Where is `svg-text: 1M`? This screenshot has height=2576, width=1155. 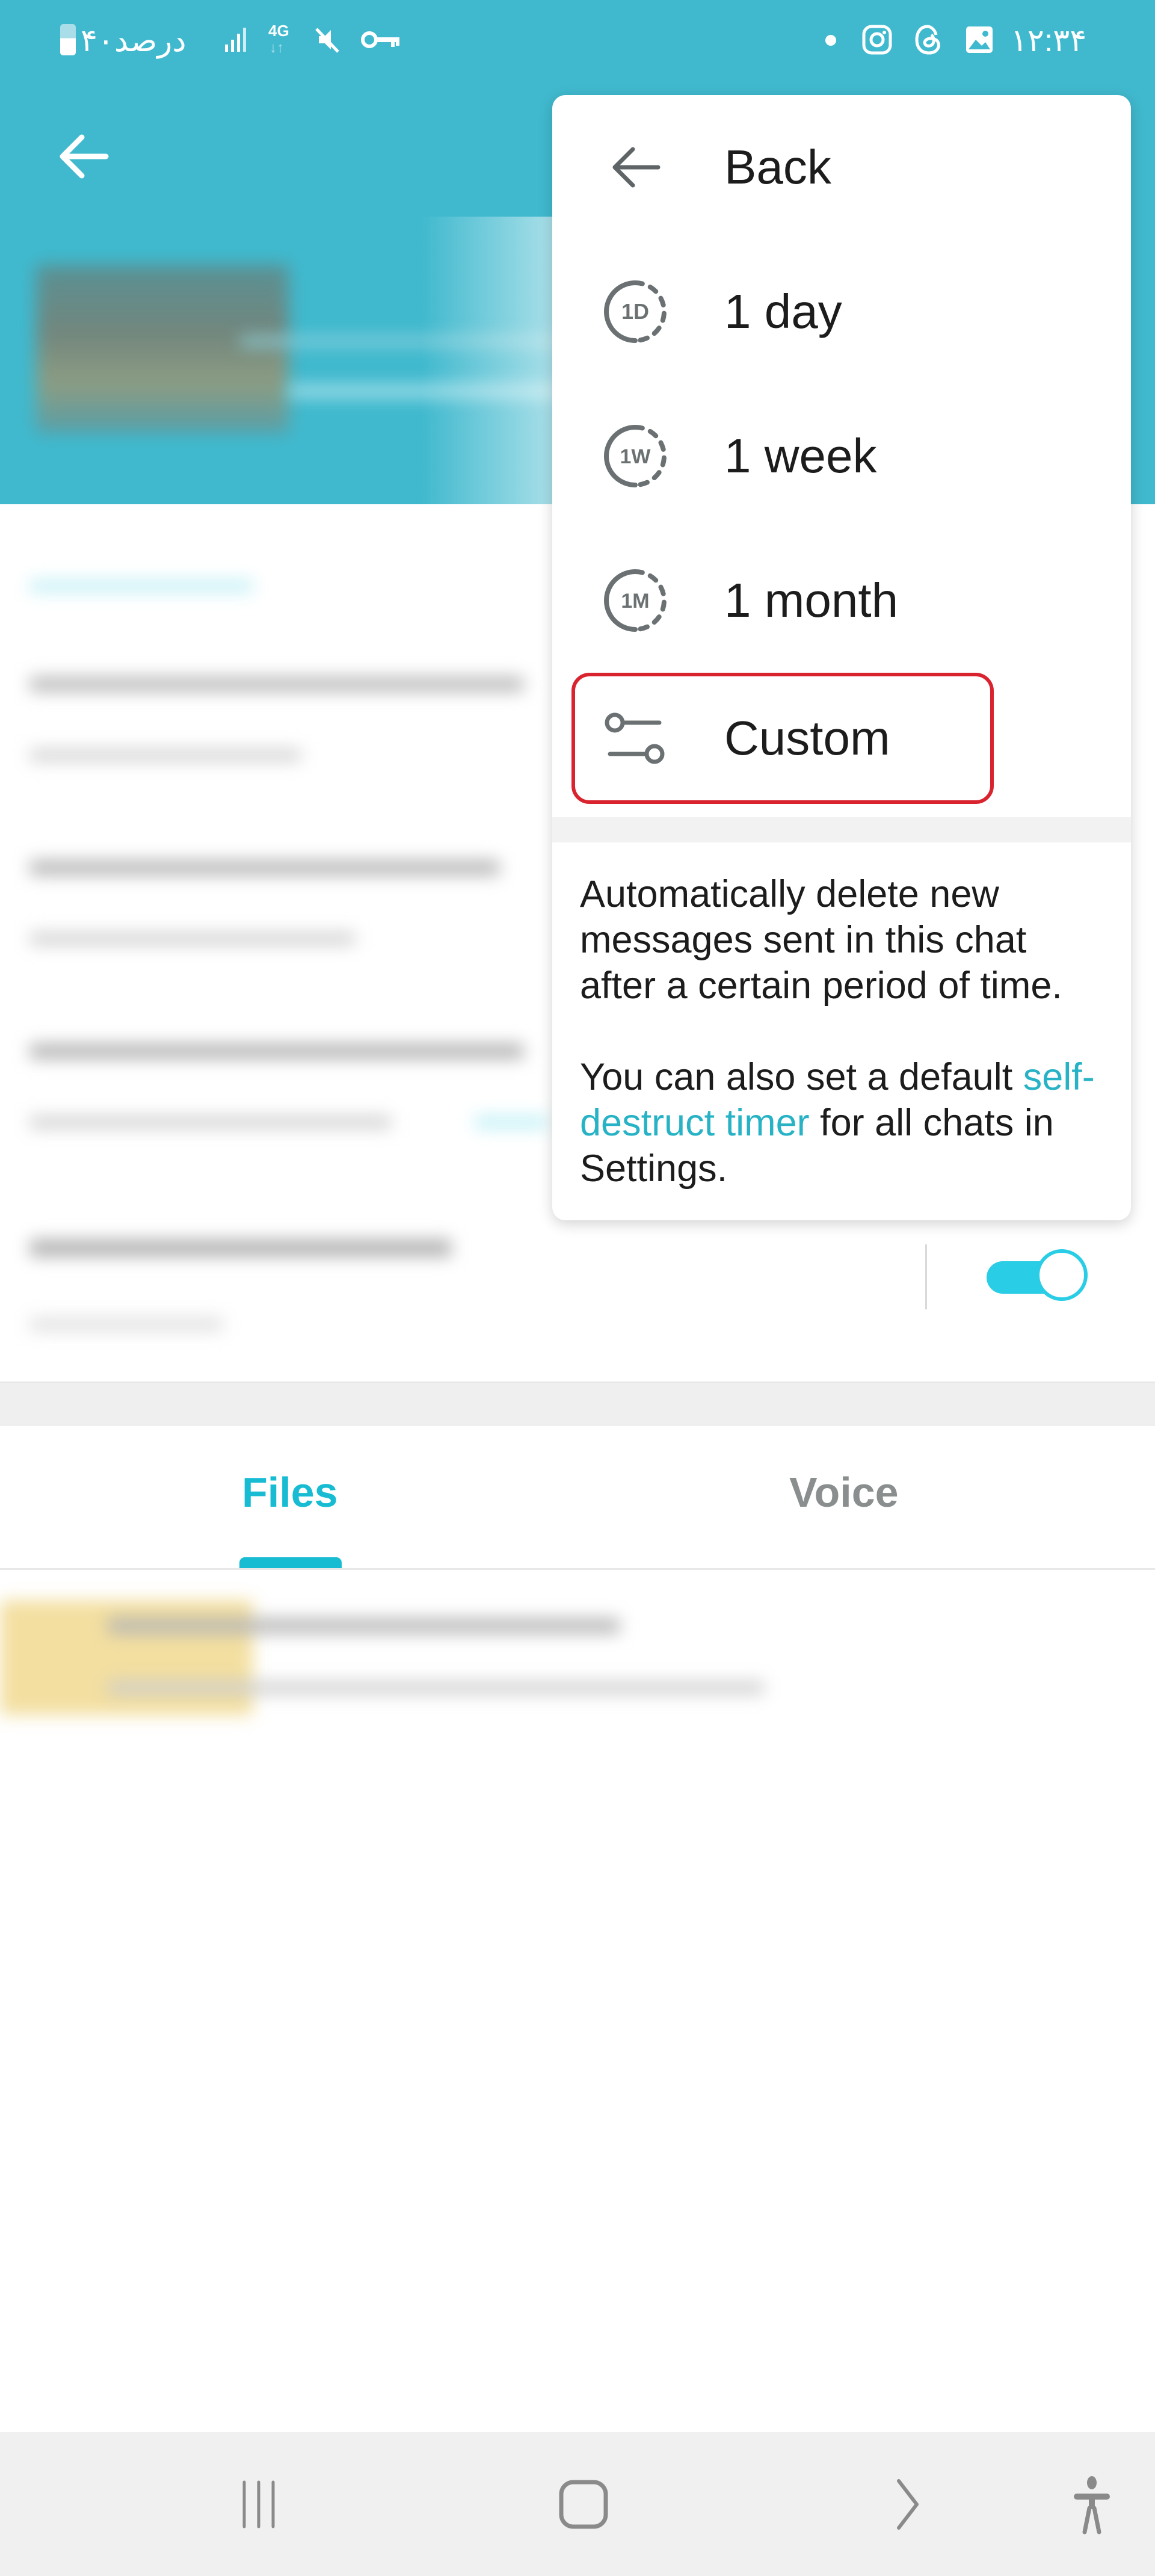
svg-text: 1M is located at coordinates (635, 601).